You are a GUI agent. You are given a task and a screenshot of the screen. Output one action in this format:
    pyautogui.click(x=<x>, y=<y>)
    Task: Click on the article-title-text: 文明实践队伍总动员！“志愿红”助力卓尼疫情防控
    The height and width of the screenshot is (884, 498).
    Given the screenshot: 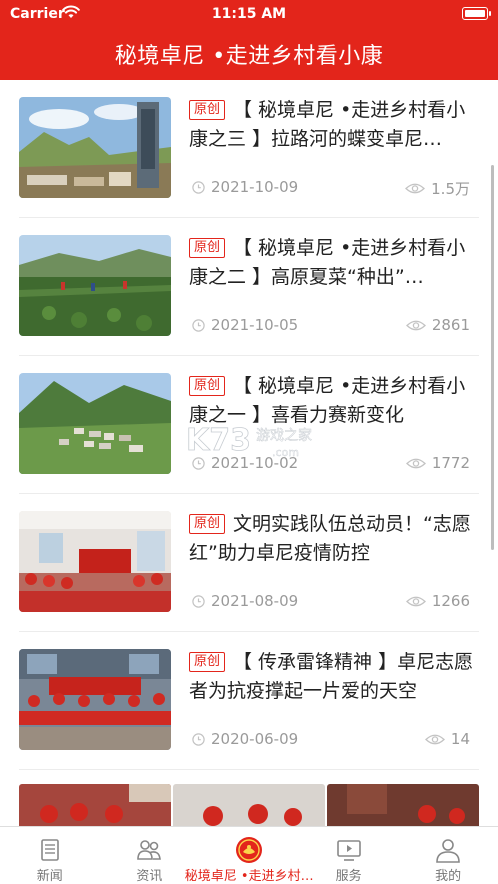 What is the action you would take?
    pyautogui.click(x=330, y=538)
    